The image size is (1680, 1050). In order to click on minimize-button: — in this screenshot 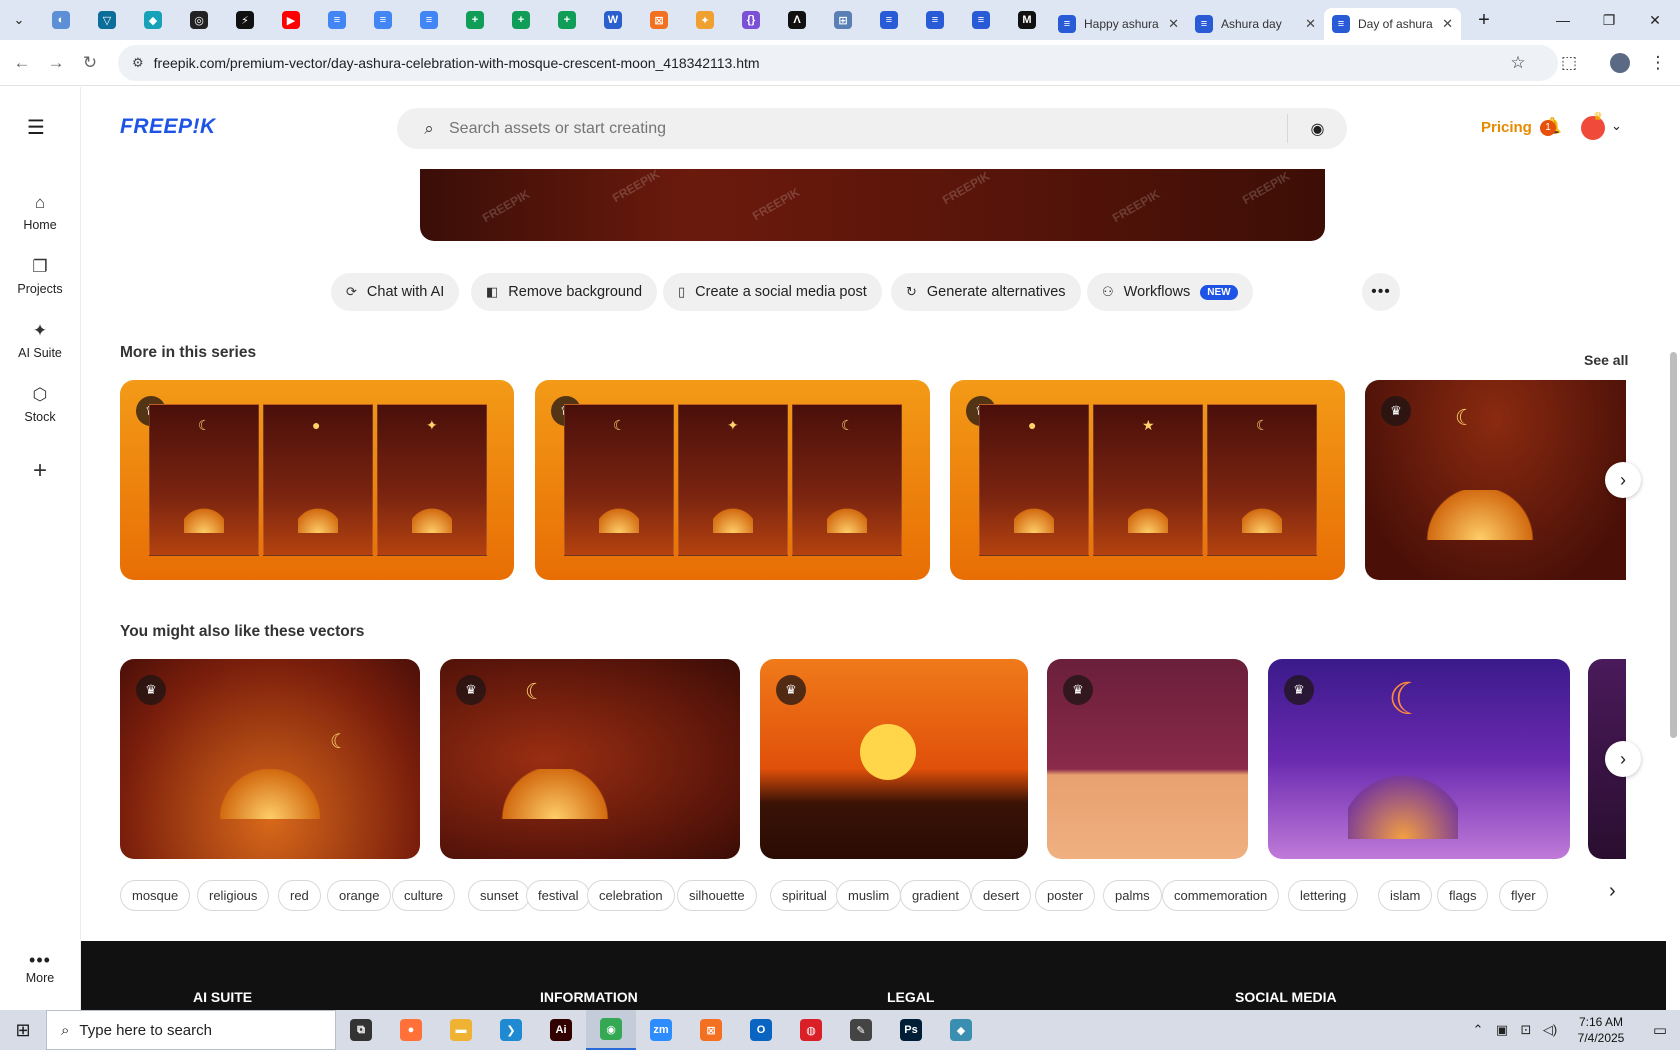, I will do `click(1563, 20)`.